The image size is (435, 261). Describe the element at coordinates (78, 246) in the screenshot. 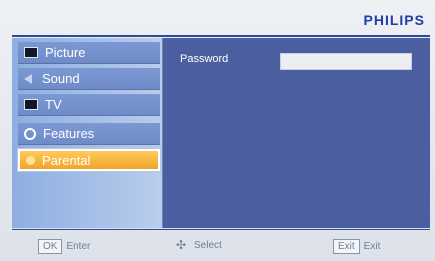

I see `enter-label: Enter` at that location.